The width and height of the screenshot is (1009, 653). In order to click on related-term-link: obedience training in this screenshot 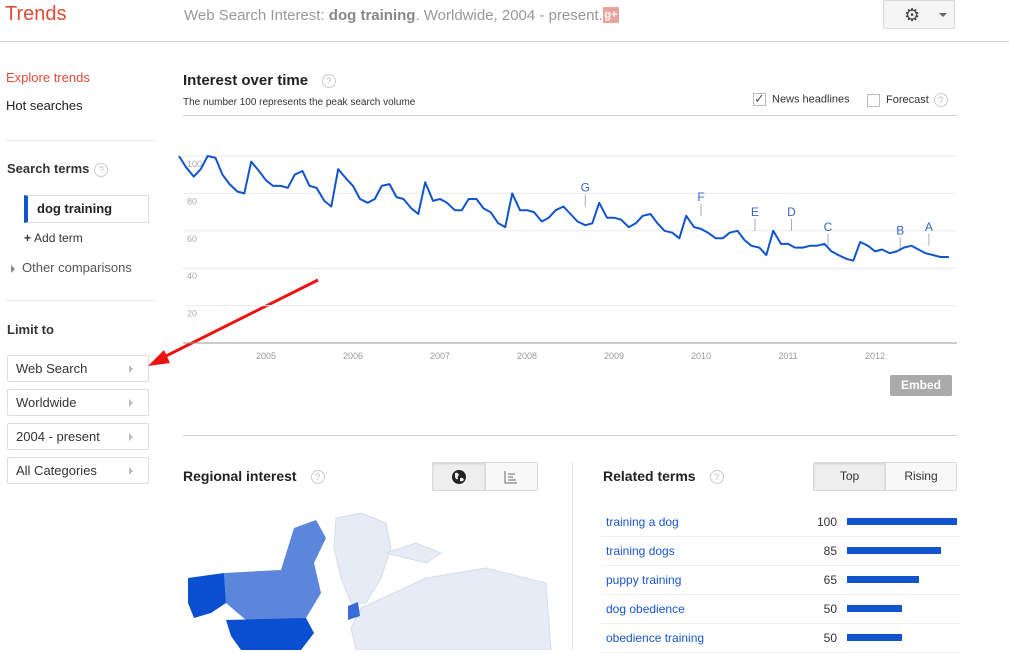, I will do `click(655, 638)`.